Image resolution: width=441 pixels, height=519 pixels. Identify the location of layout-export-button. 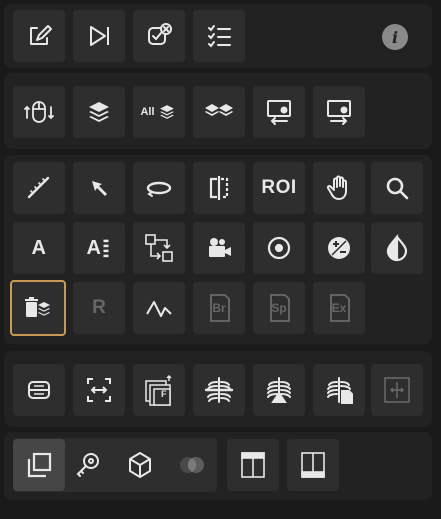
(339, 112).